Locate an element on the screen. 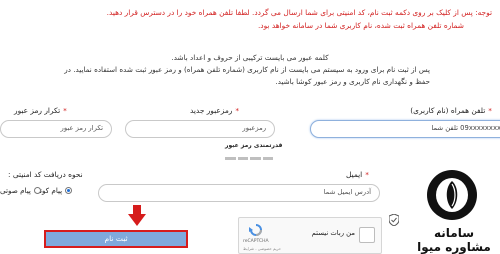 The image size is (500, 254). email-label-text: ایمیل is located at coordinates (354, 174).